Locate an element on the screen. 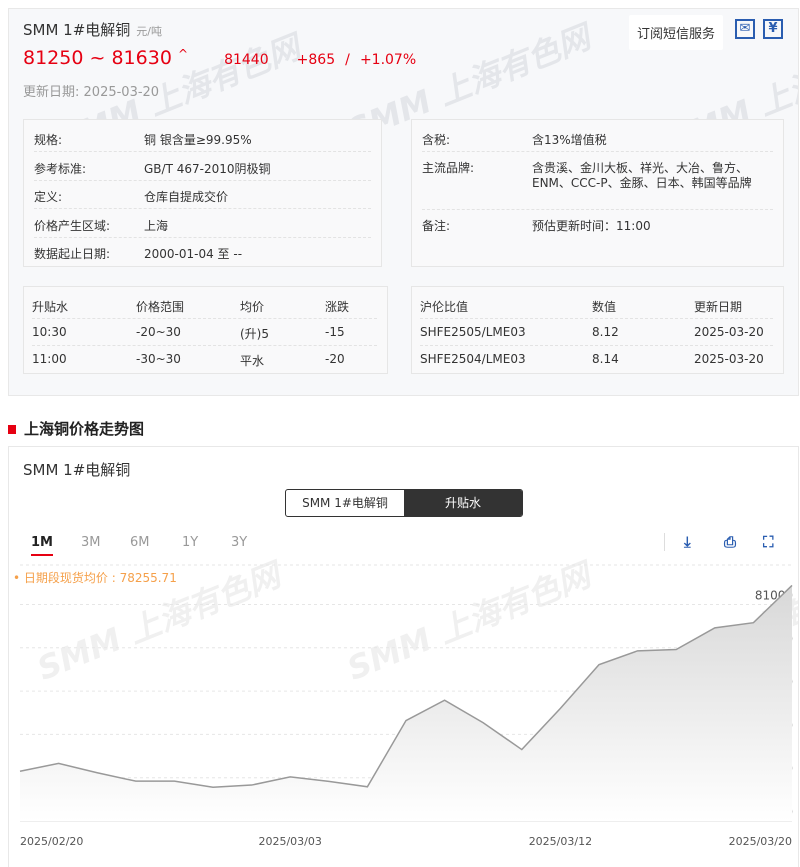 The height and width of the screenshot is (867, 800). spec-row: 价格产生区域: 上海 is located at coordinates (202, 224).